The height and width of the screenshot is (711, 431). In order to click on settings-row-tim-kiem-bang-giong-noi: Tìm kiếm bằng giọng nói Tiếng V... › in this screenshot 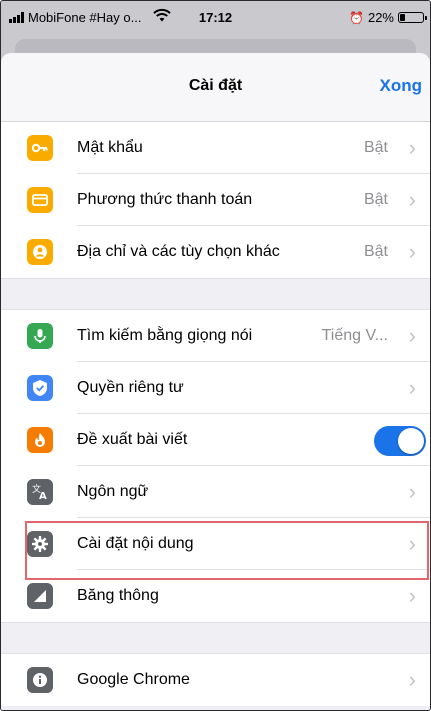, I will do `click(215, 336)`.